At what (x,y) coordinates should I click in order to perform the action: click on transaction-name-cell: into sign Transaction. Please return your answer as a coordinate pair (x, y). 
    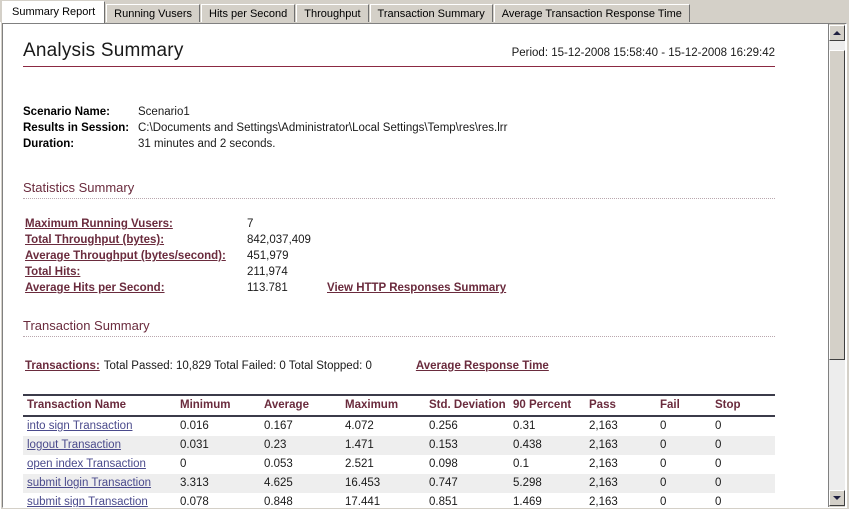
    Looking at the image, I should click on (99, 426).